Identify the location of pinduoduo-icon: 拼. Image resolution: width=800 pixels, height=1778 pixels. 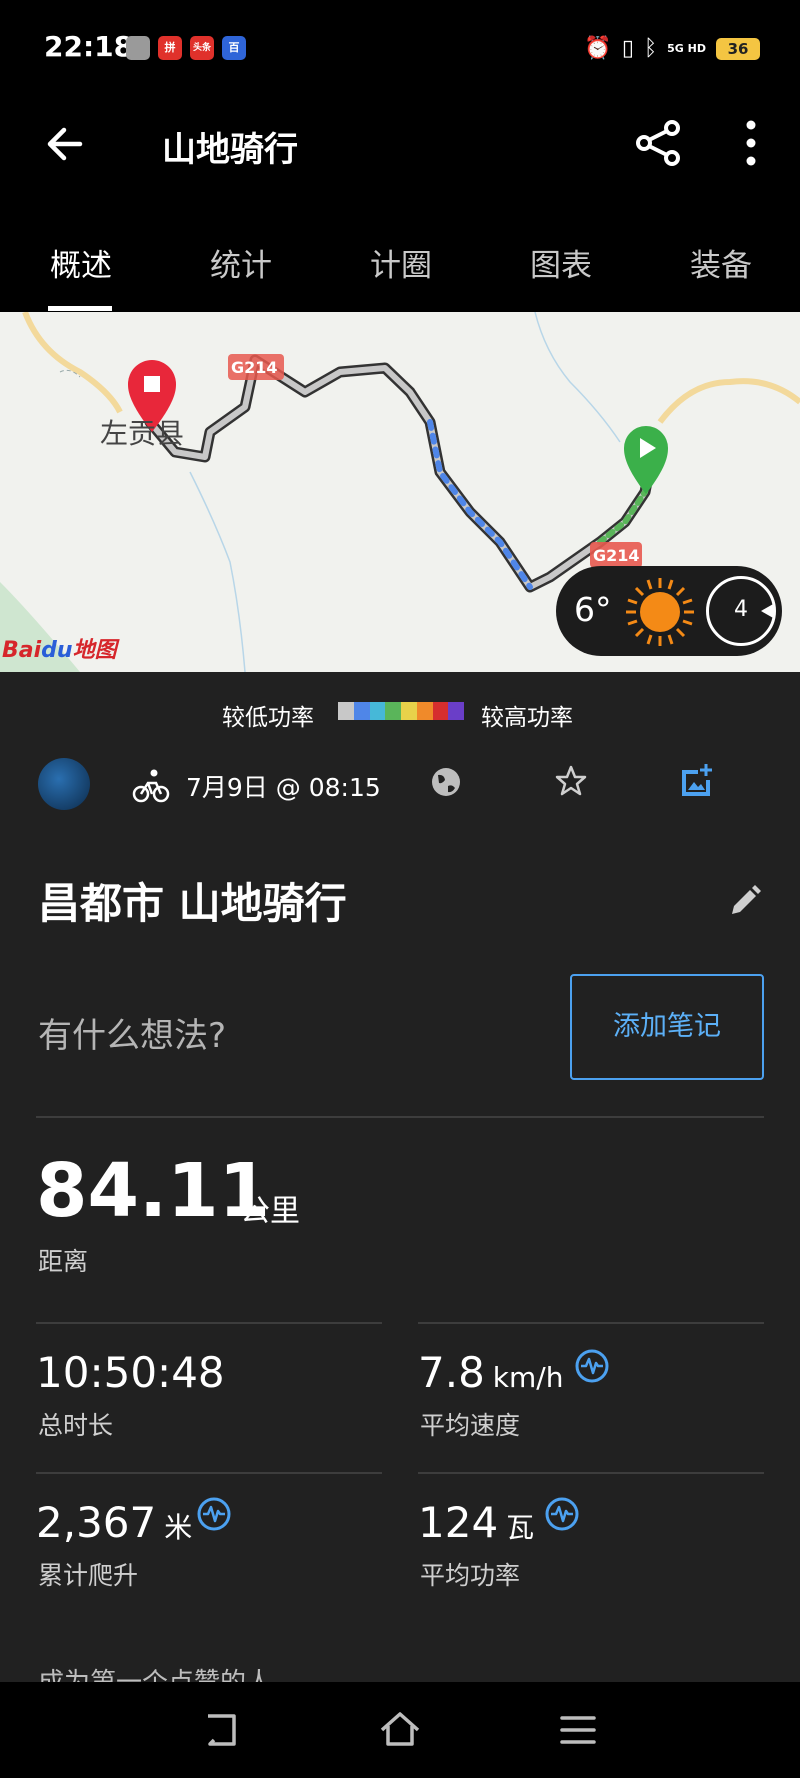
(170, 48).